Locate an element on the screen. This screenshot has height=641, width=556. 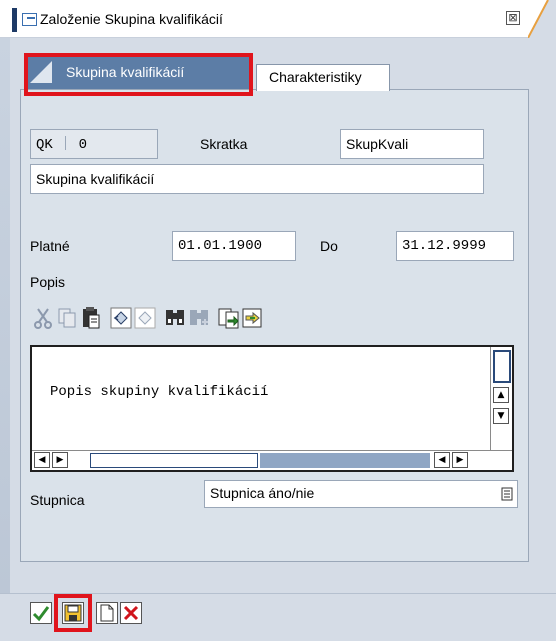
scroll-left-end-icon: ◀ is located at coordinates (442, 460).